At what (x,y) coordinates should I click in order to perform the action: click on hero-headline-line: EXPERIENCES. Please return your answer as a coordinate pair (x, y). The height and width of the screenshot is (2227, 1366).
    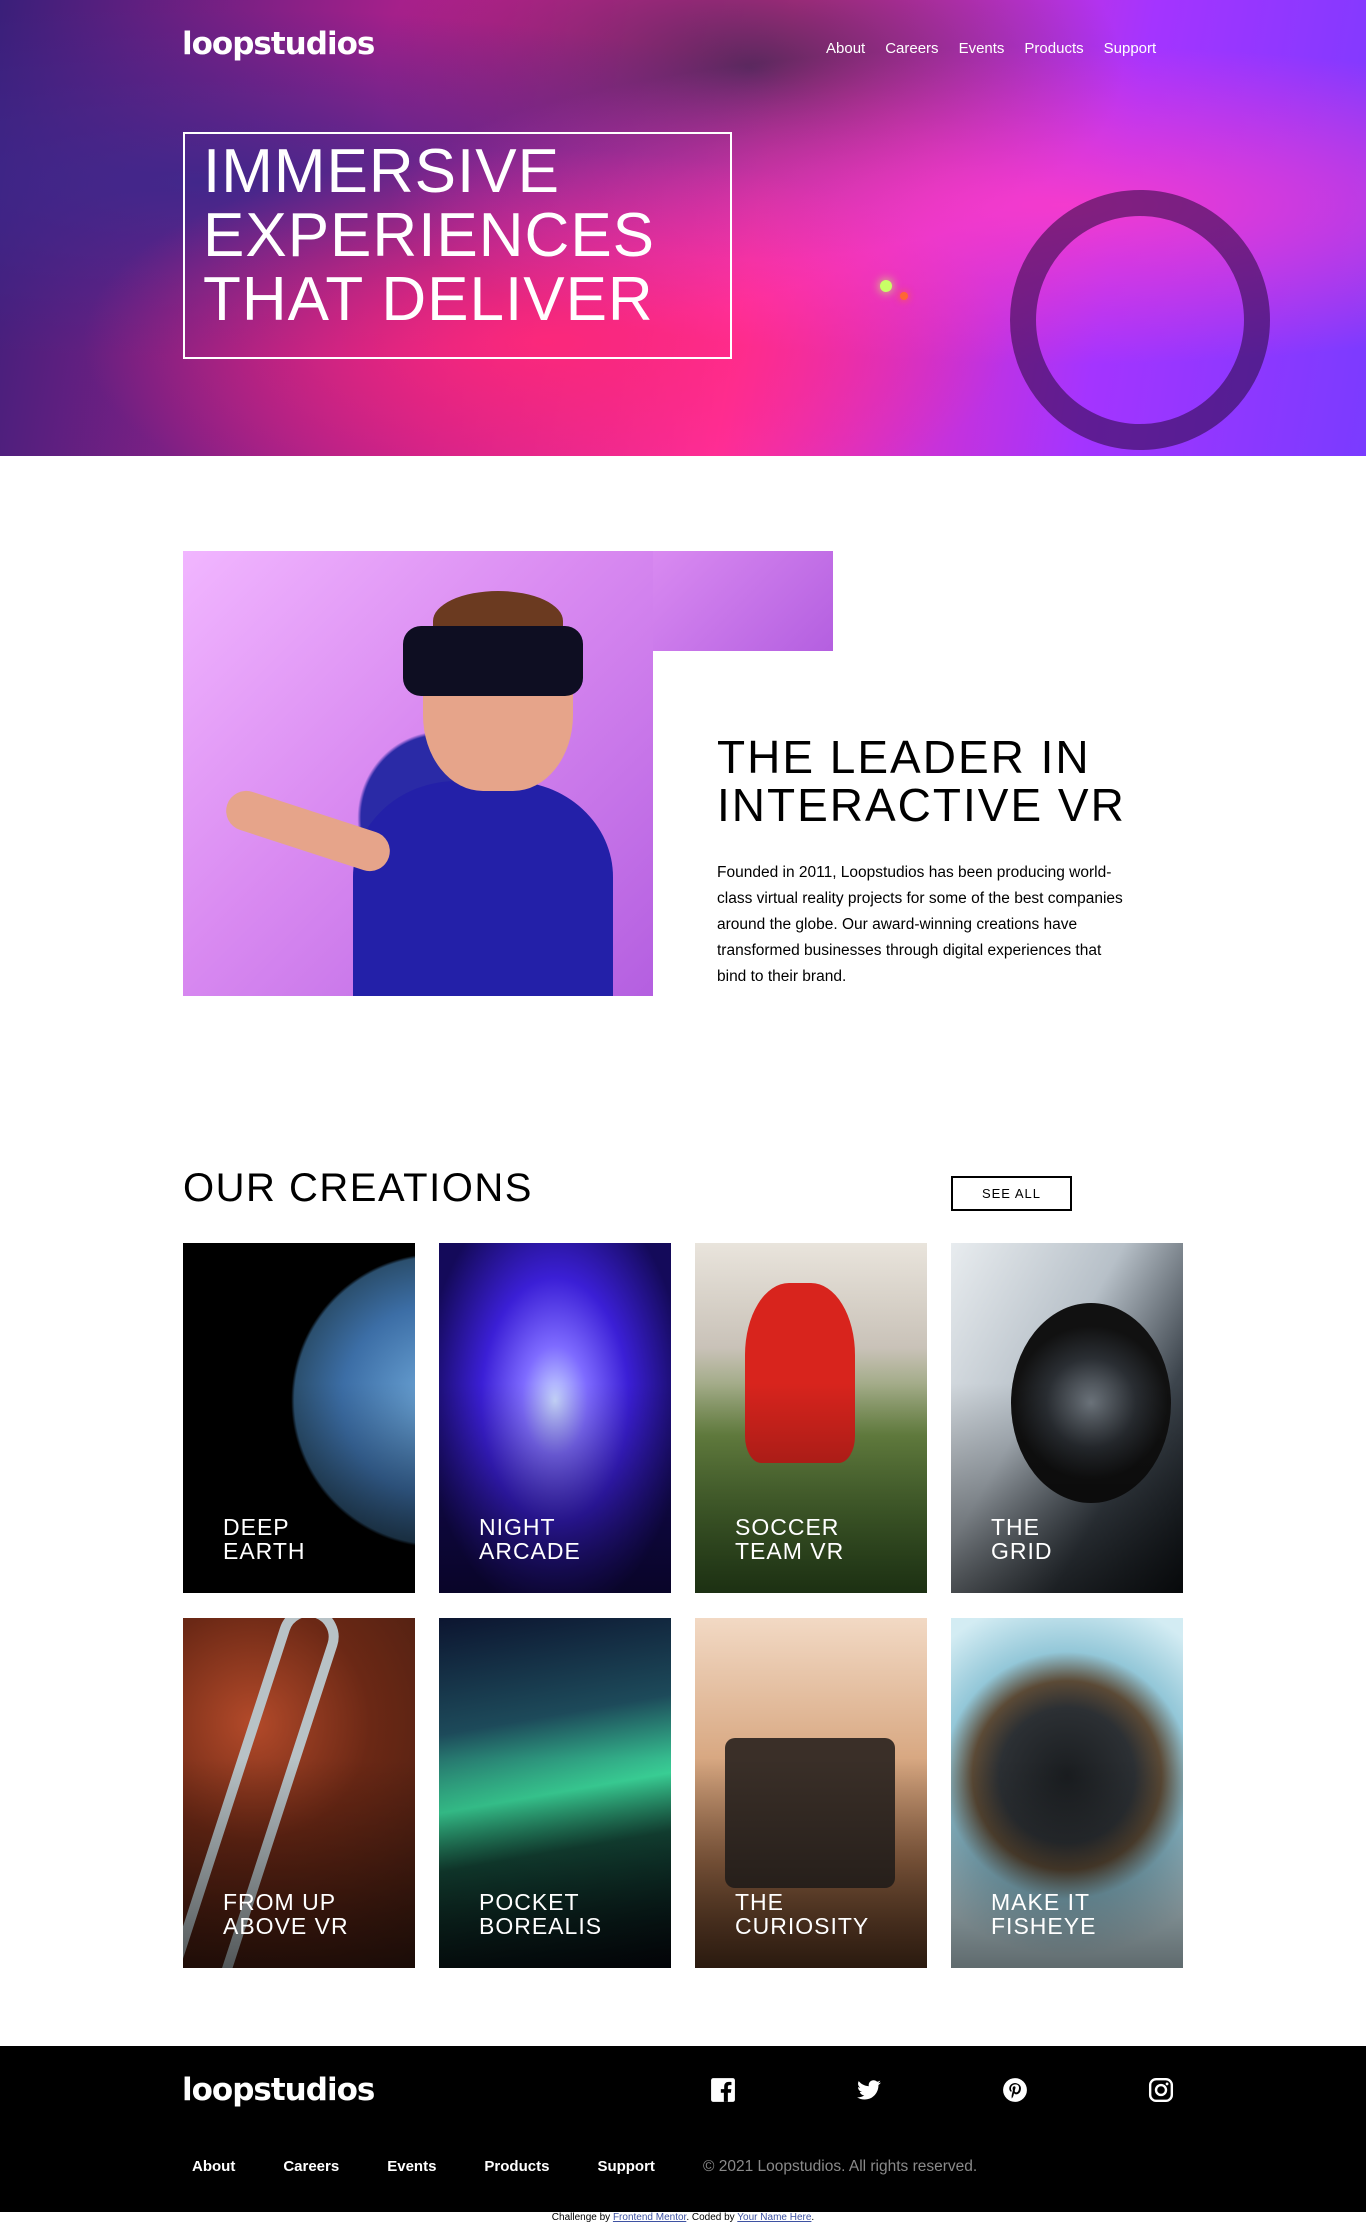
    Looking at the image, I should click on (429, 235).